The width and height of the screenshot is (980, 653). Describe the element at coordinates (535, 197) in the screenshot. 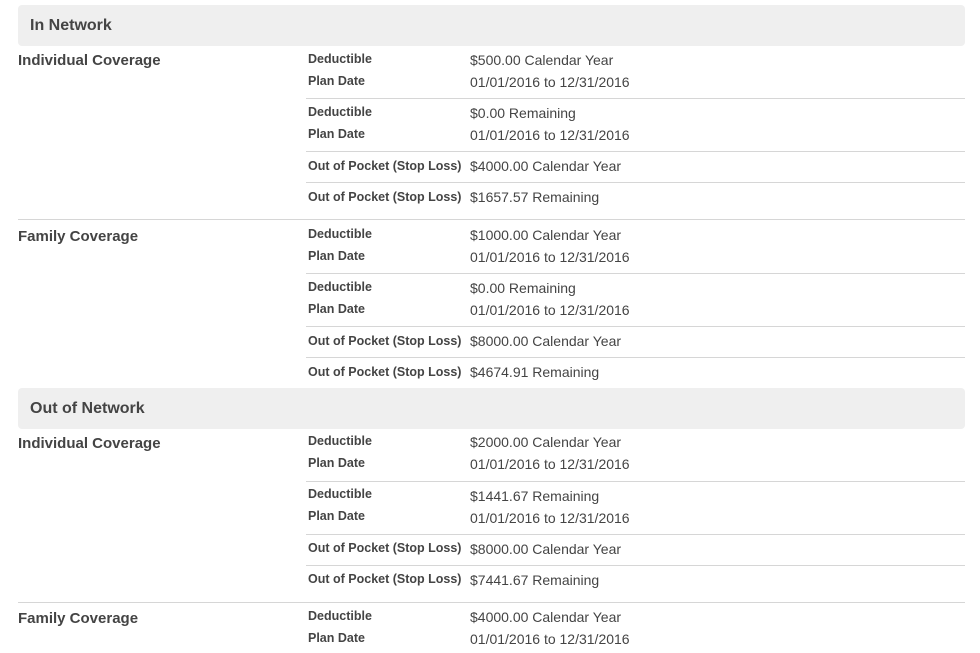

I see `row-value: $1657.57 Remaining` at that location.